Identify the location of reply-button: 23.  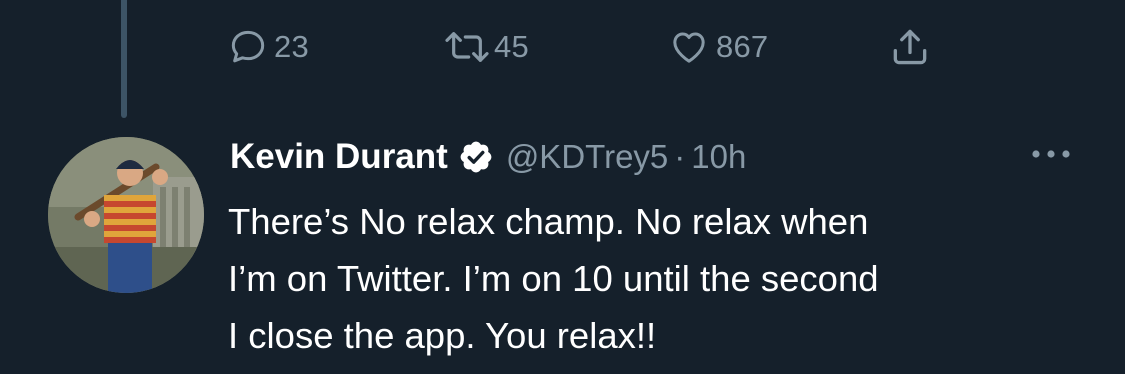
(268, 47).